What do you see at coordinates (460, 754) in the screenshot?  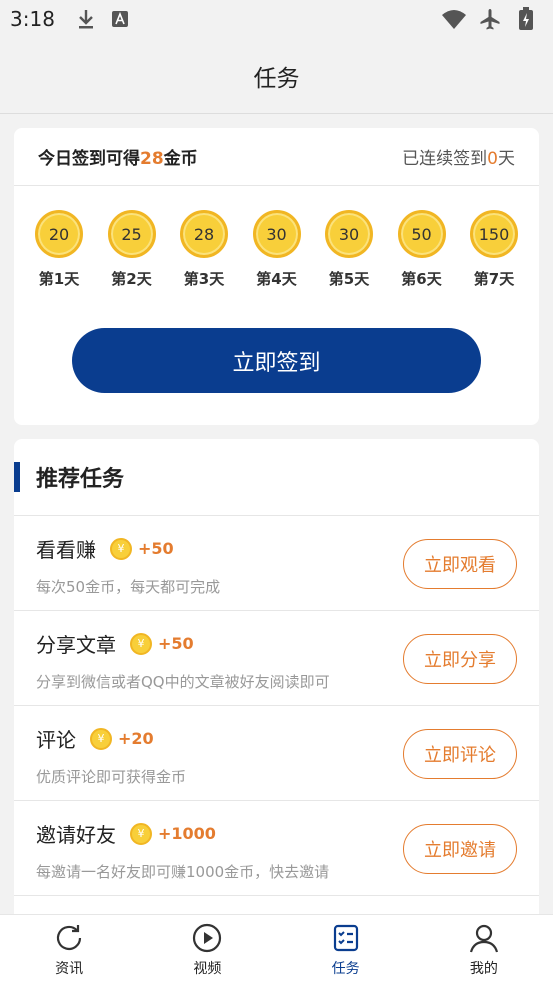 I see `comment-now-button: 立即评论` at bounding box center [460, 754].